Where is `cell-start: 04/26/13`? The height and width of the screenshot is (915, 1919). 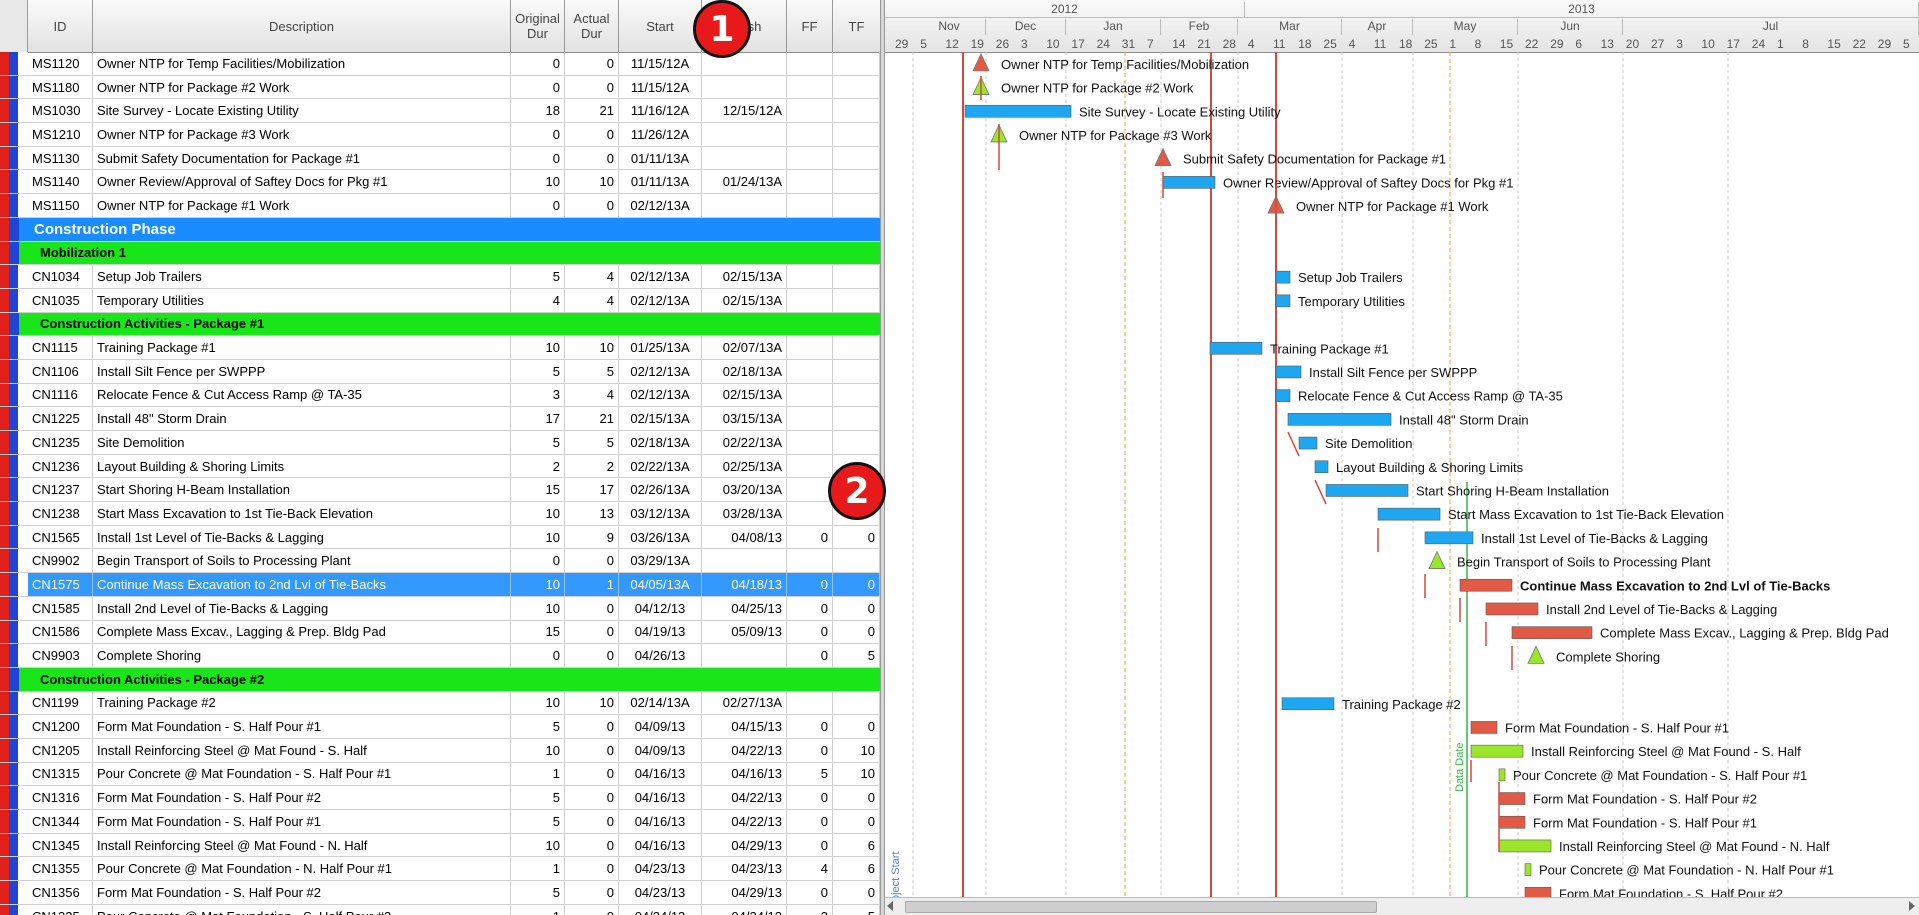 cell-start: 04/26/13 is located at coordinates (660, 655).